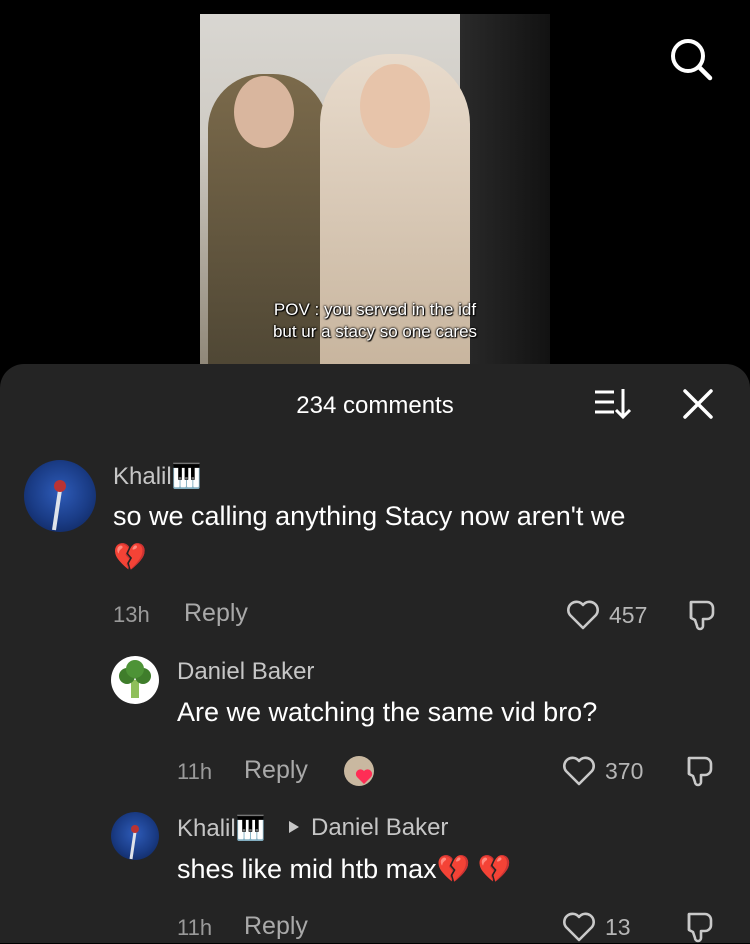 Image resolution: width=750 pixels, height=944 pixels. Describe the element at coordinates (245, 672) in the screenshot. I see `comment-author: Daniel Baker` at that location.